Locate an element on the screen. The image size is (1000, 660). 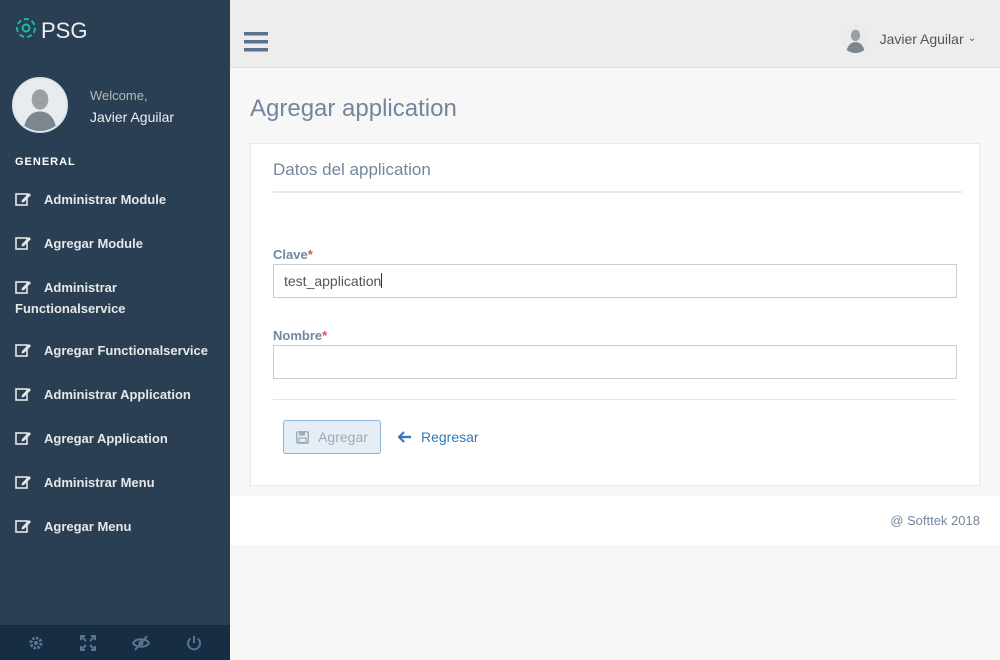
sidebar-item-administrar-application: Administrar Application is located at coordinates (115, 397).